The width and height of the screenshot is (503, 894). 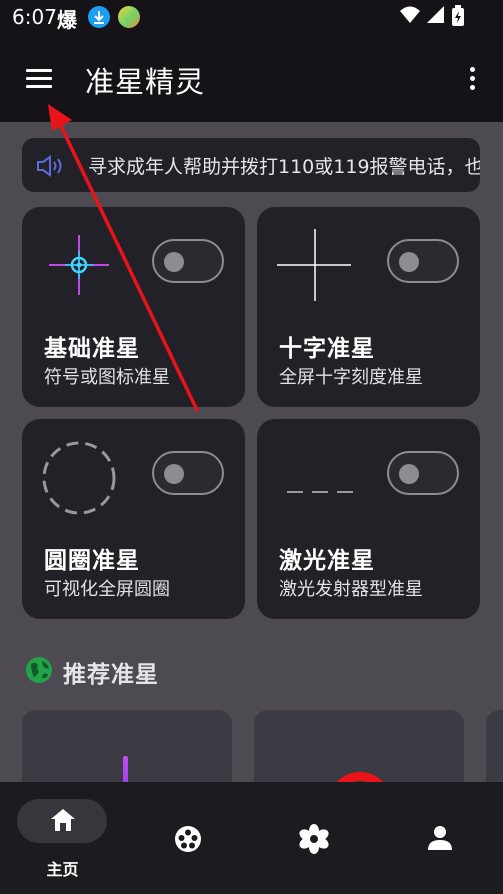 I want to click on section-title-recommended: 推荐准星, so click(x=111, y=675).